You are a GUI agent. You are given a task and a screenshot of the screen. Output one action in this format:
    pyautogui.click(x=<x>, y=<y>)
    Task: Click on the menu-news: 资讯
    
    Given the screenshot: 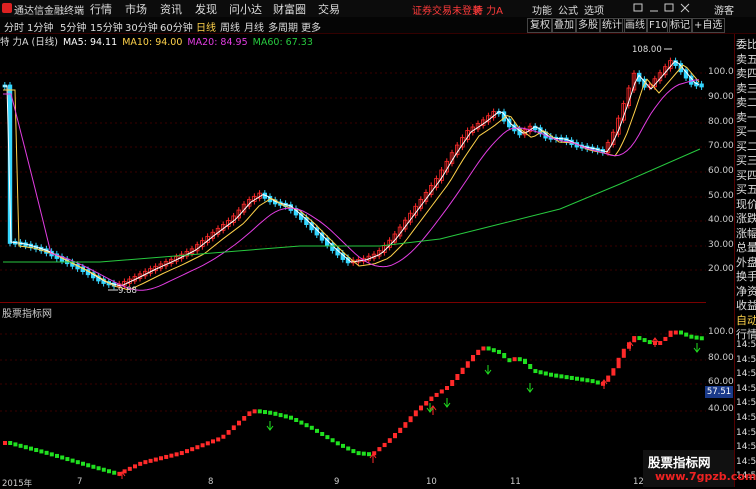 What is the action you would take?
    pyautogui.click(x=171, y=9)
    